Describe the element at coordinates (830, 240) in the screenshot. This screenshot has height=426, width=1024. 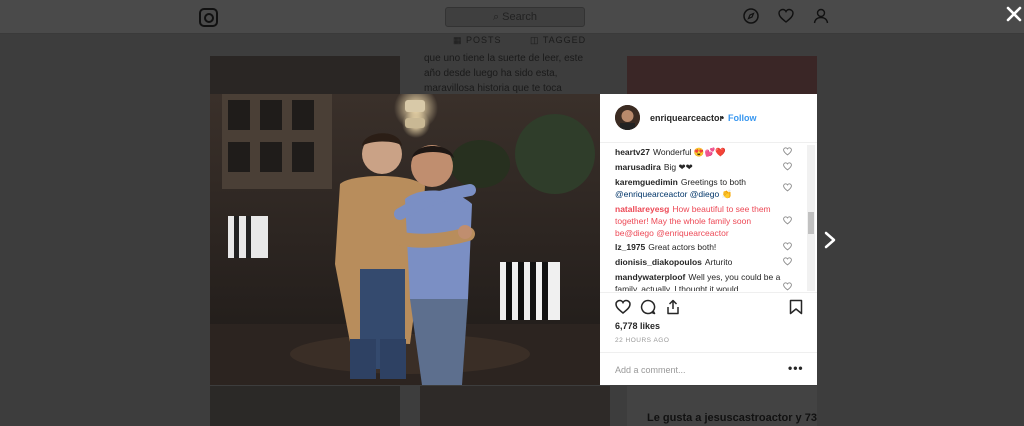
I see `chevron-right-icon` at that location.